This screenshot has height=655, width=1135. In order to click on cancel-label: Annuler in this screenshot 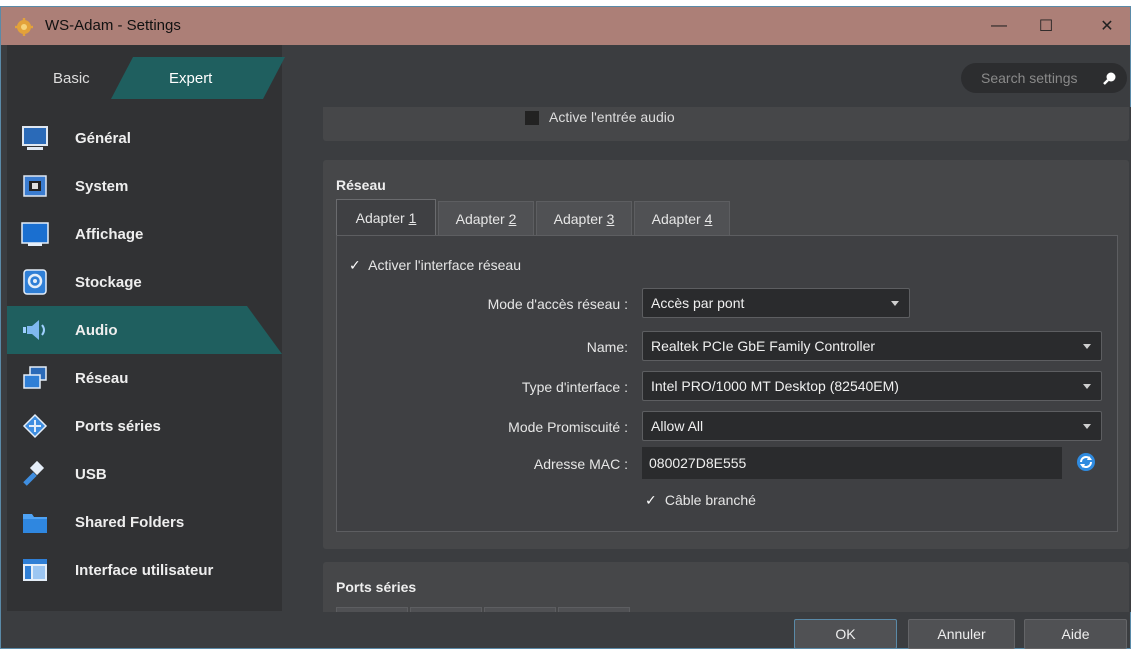, I will do `click(961, 634)`.